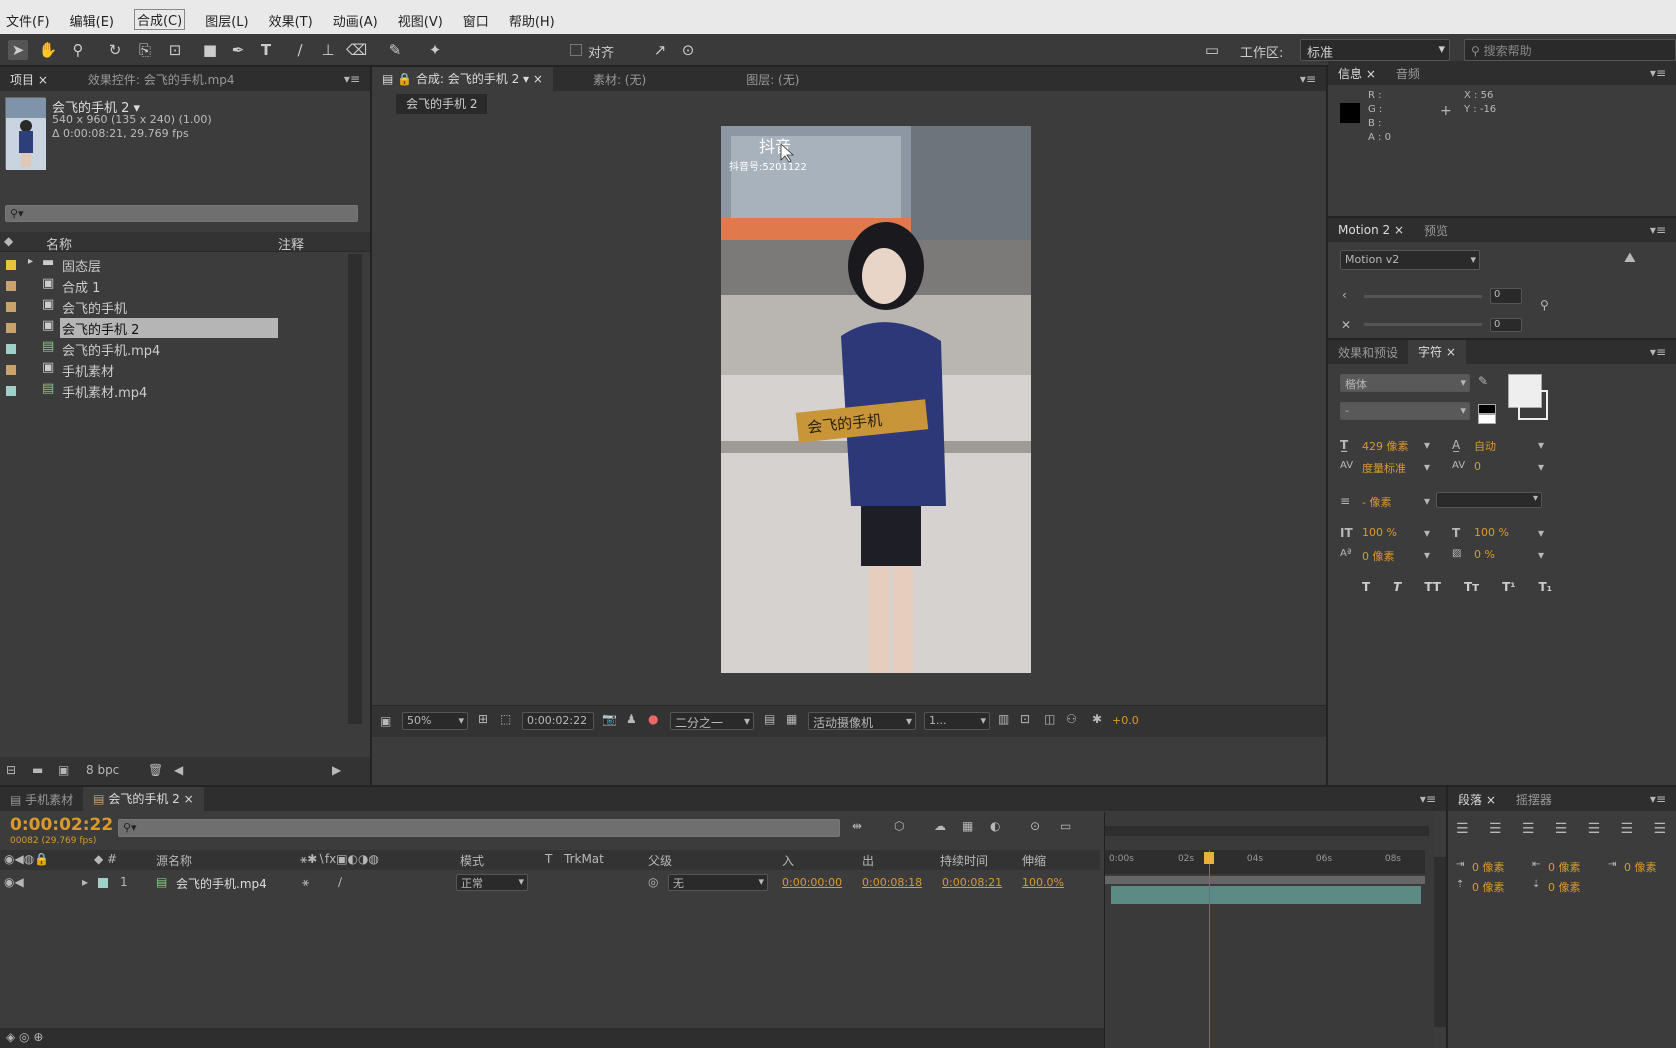 The width and height of the screenshot is (1676, 1048). I want to click on col-t: T, so click(548, 859).